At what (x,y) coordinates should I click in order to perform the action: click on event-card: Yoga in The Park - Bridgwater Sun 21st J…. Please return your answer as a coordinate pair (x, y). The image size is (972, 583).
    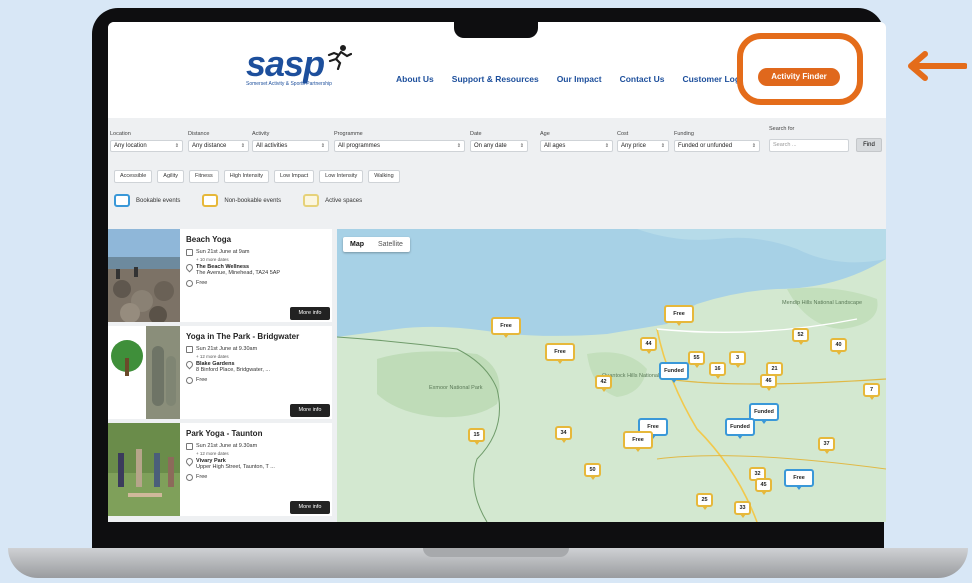
    Looking at the image, I should click on (220, 372).